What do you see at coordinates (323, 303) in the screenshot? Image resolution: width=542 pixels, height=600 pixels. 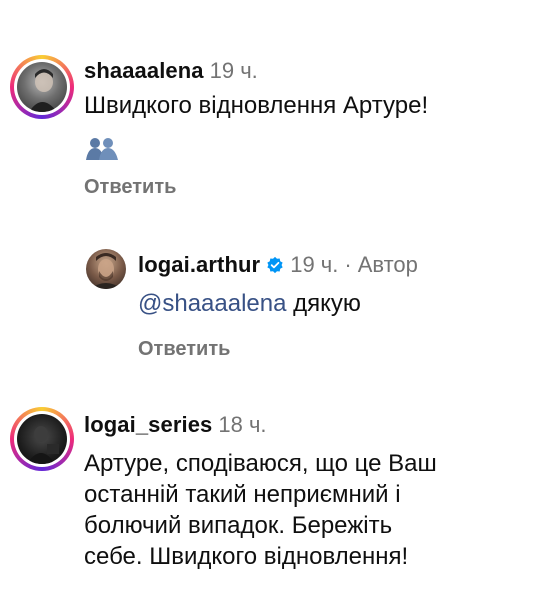 I see `comment-text-body: дякую` at bounding box center [323, 303].